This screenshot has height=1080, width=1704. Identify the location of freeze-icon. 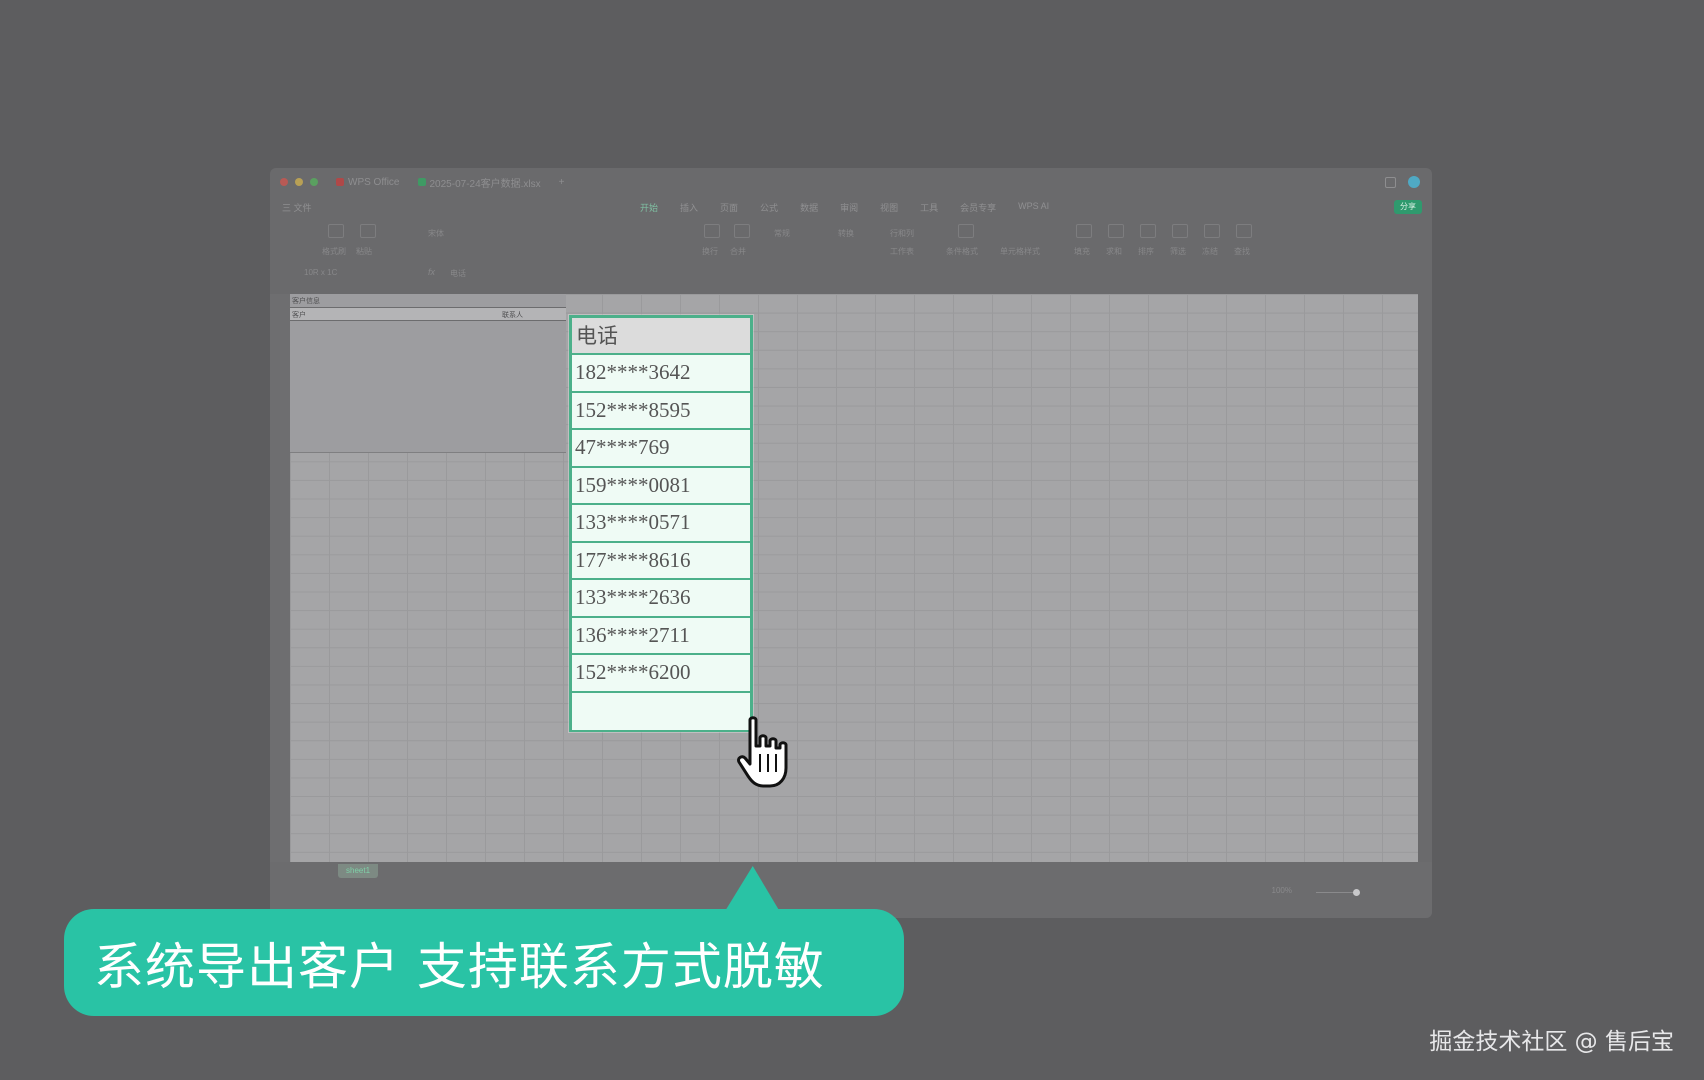
(1212, 231).